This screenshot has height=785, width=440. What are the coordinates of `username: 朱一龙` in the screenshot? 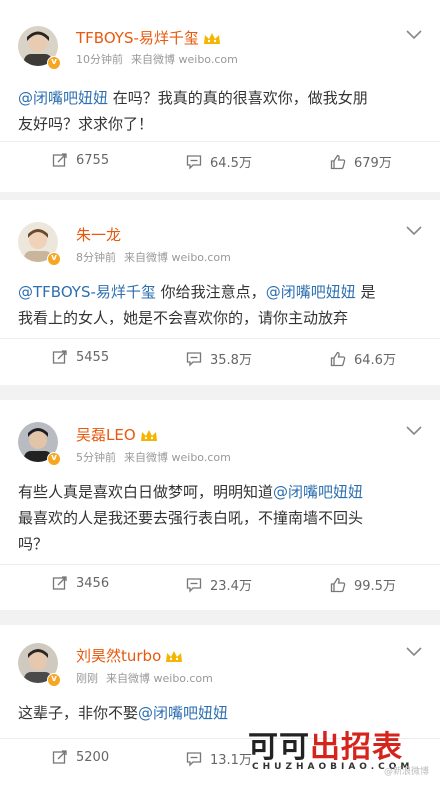 It's located at (98, 235).